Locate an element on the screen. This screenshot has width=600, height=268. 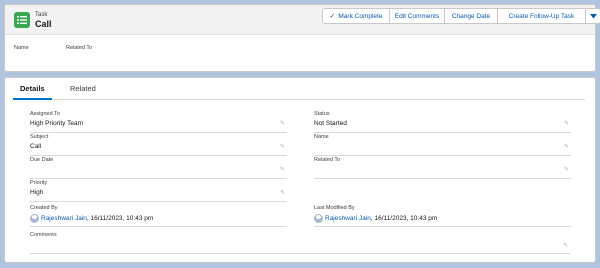
change-date-button: Change Date is located at coordinates (471, 16).